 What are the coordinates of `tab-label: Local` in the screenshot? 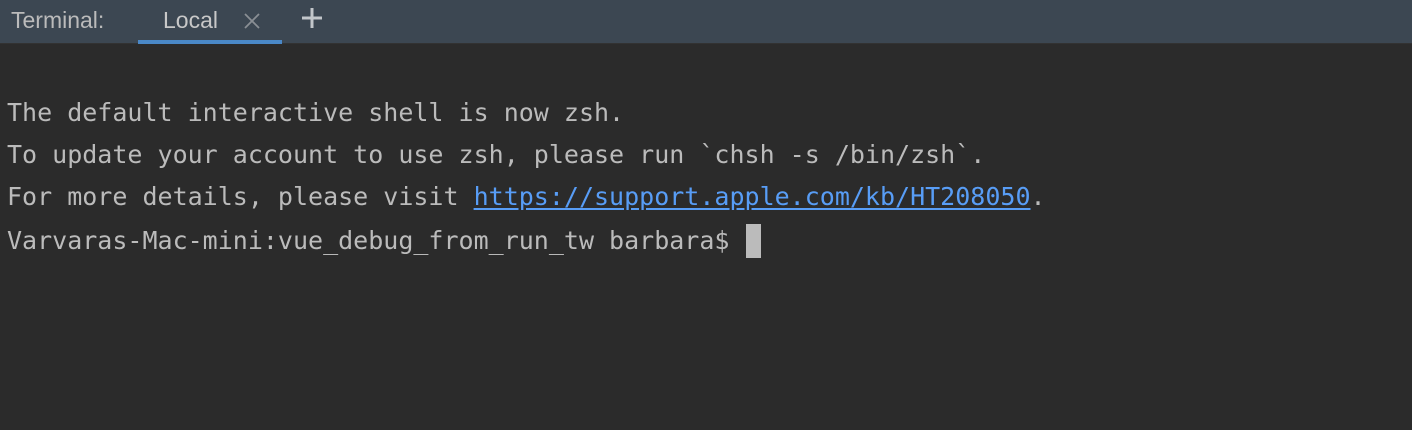 It's located at (190, 20).